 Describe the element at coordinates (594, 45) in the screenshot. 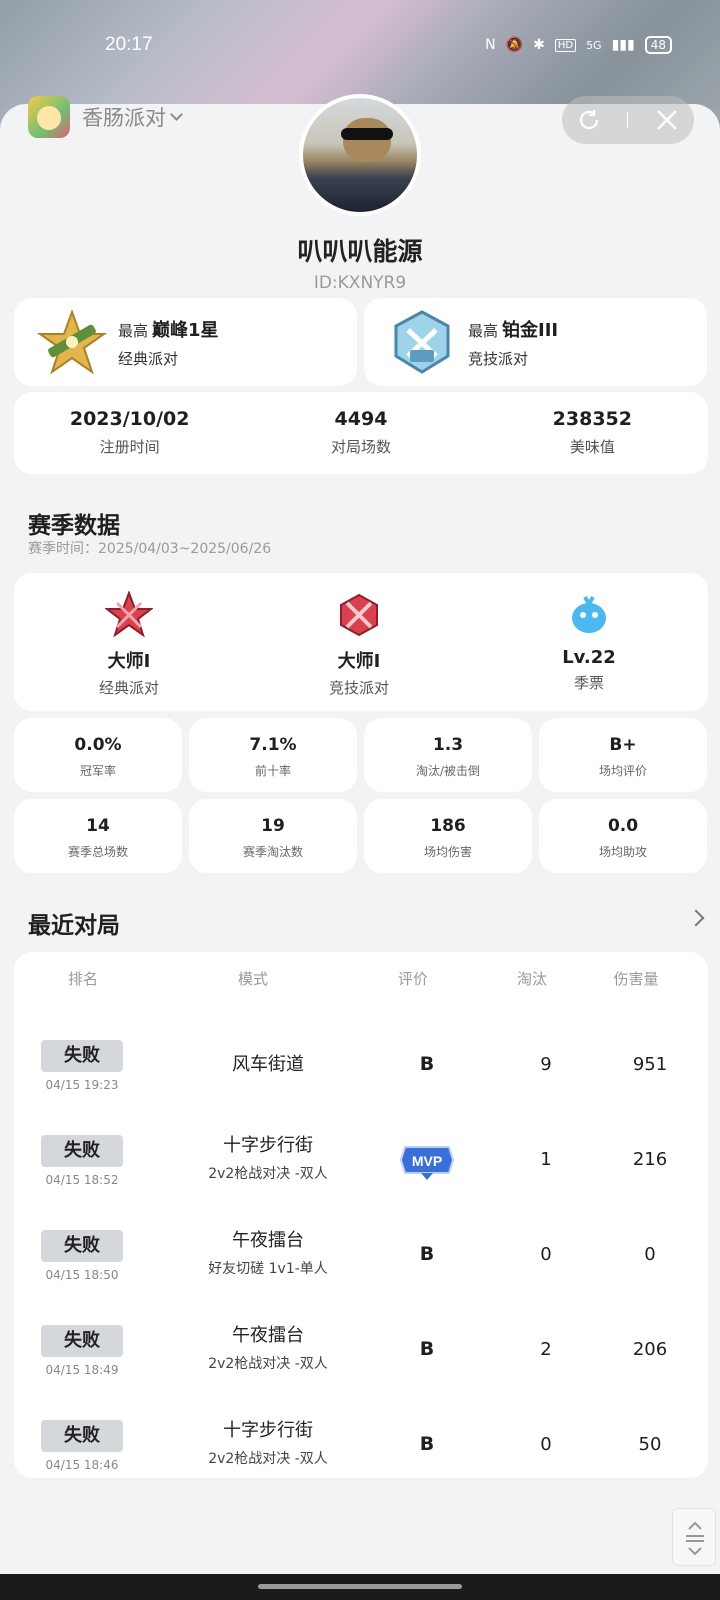

I see `network-type: 5G` at that location.